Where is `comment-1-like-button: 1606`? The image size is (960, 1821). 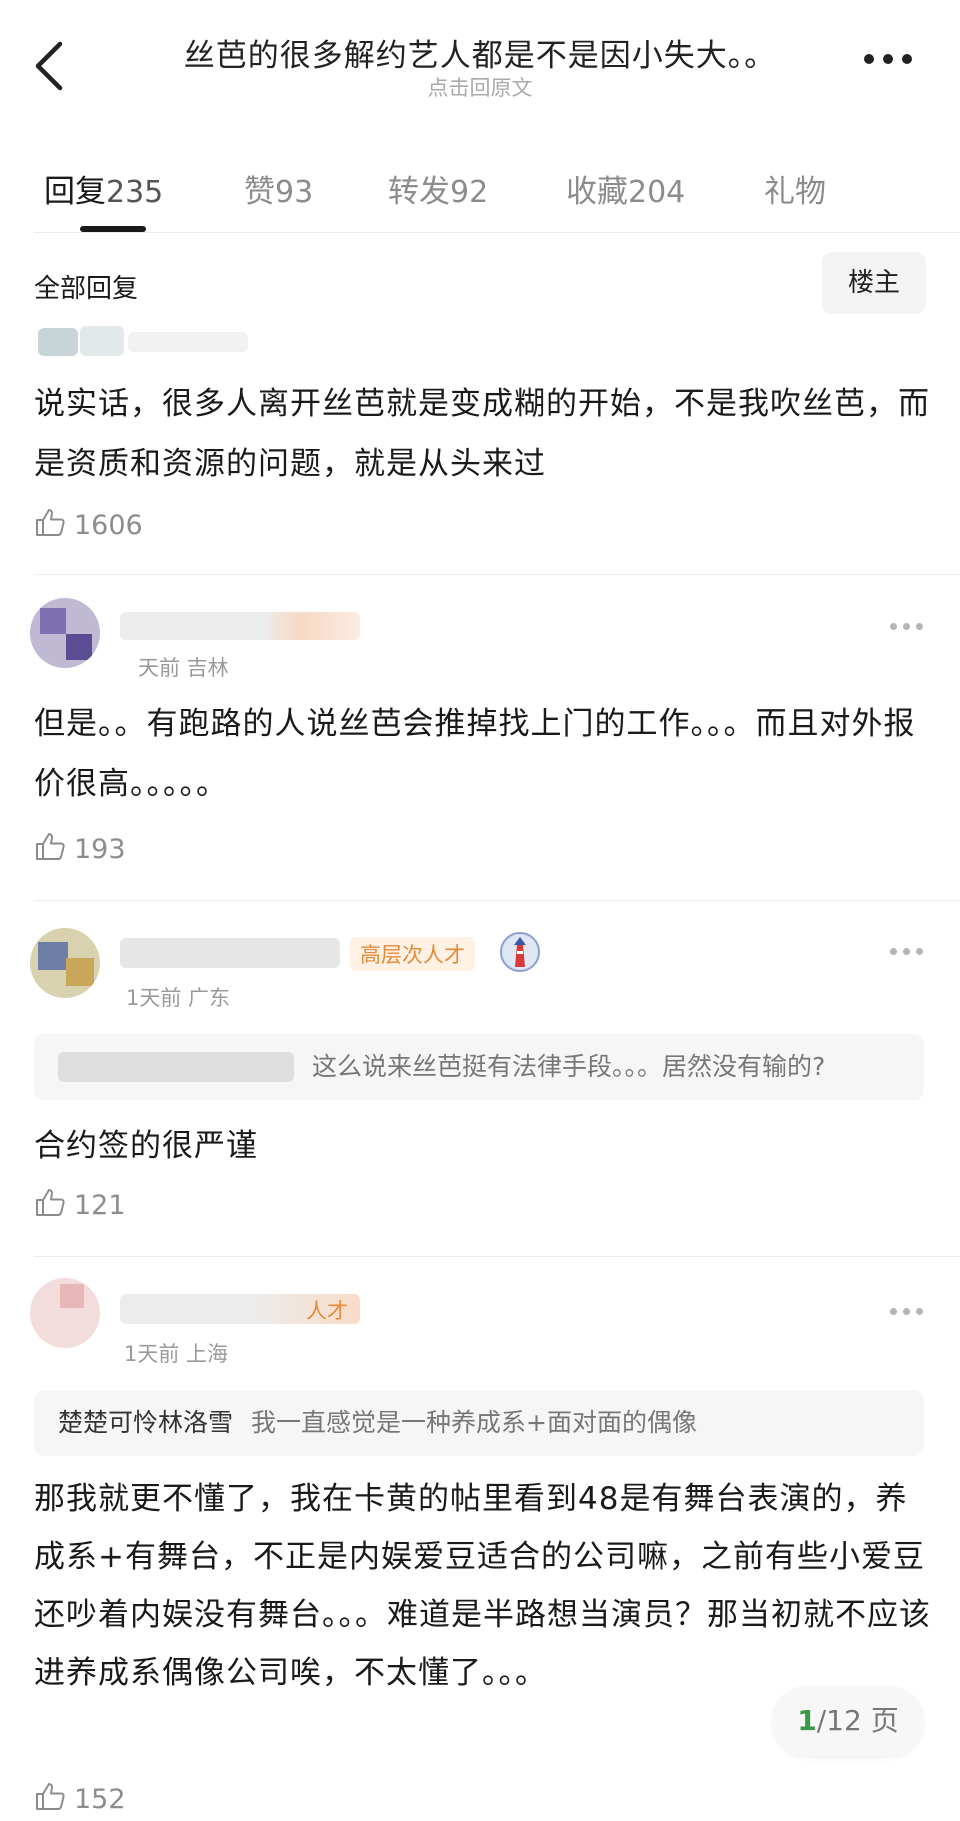
comment-1-like-button: 1606 is located at coordinates (88, 525).